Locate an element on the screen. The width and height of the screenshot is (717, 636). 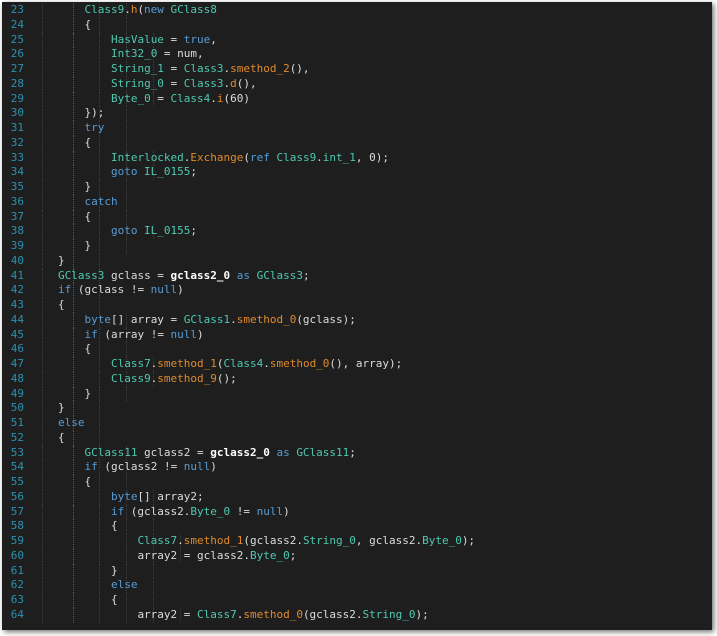
code-line: 29 Byte_0 = Class4. i (60) is located at coordinates (357, 99).